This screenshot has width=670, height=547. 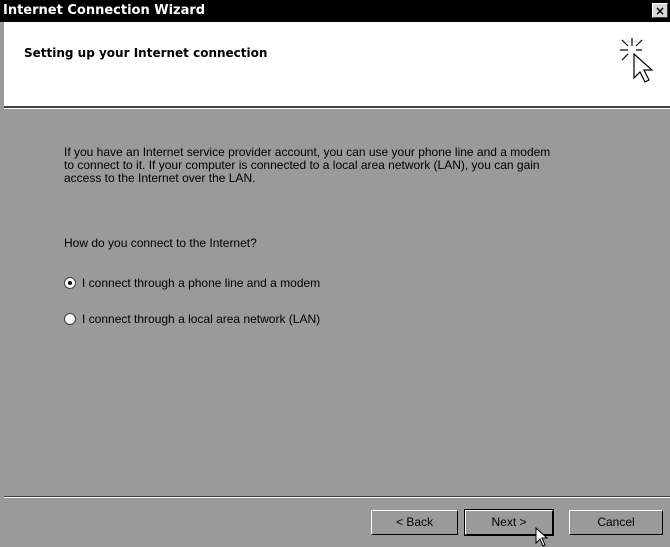 What do you see at coordinates (70, 319) in the screenshot?
I see `radio-button` at bounding box center [70, 319].